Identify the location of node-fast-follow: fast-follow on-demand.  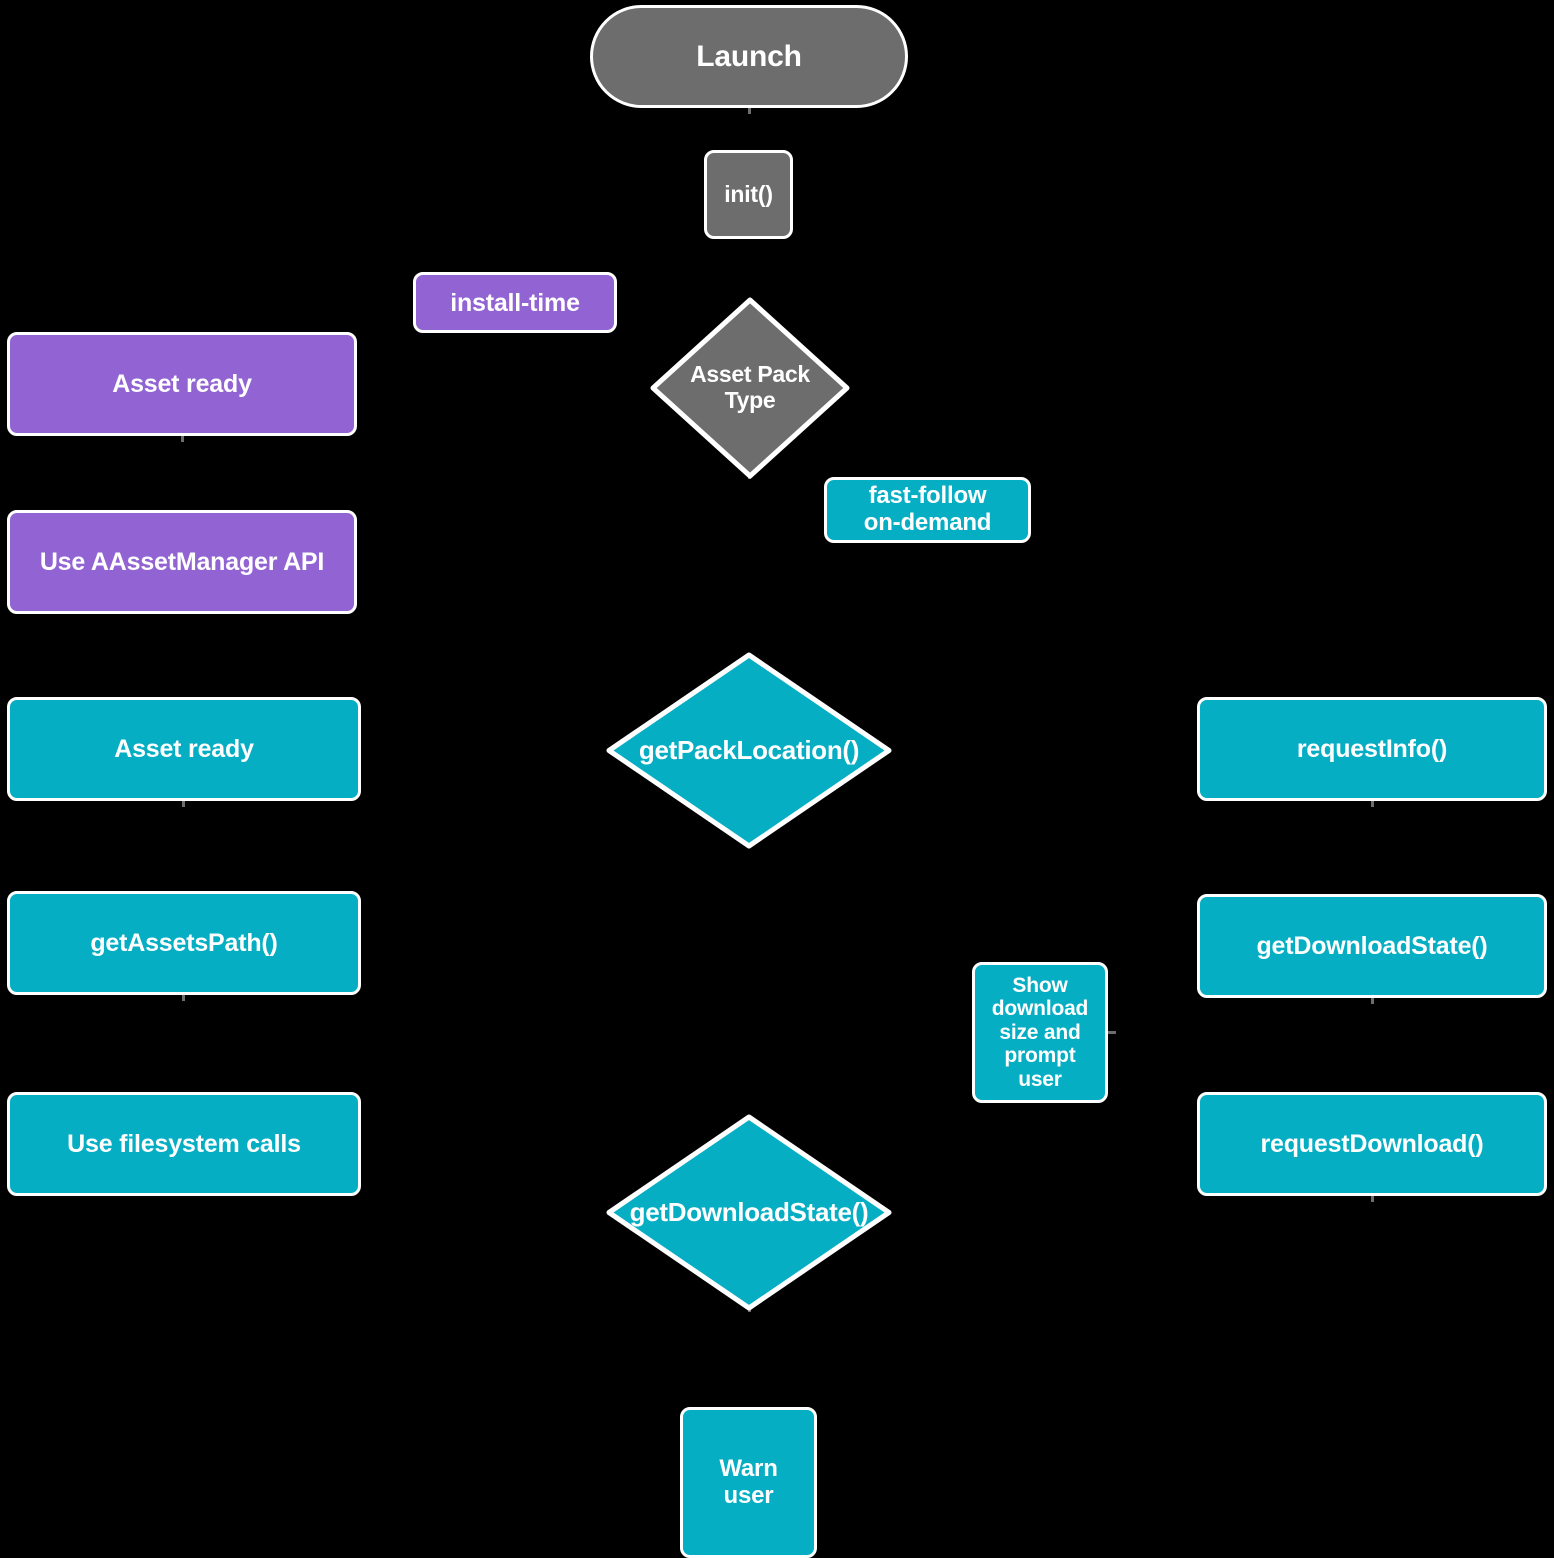
(927, 510).